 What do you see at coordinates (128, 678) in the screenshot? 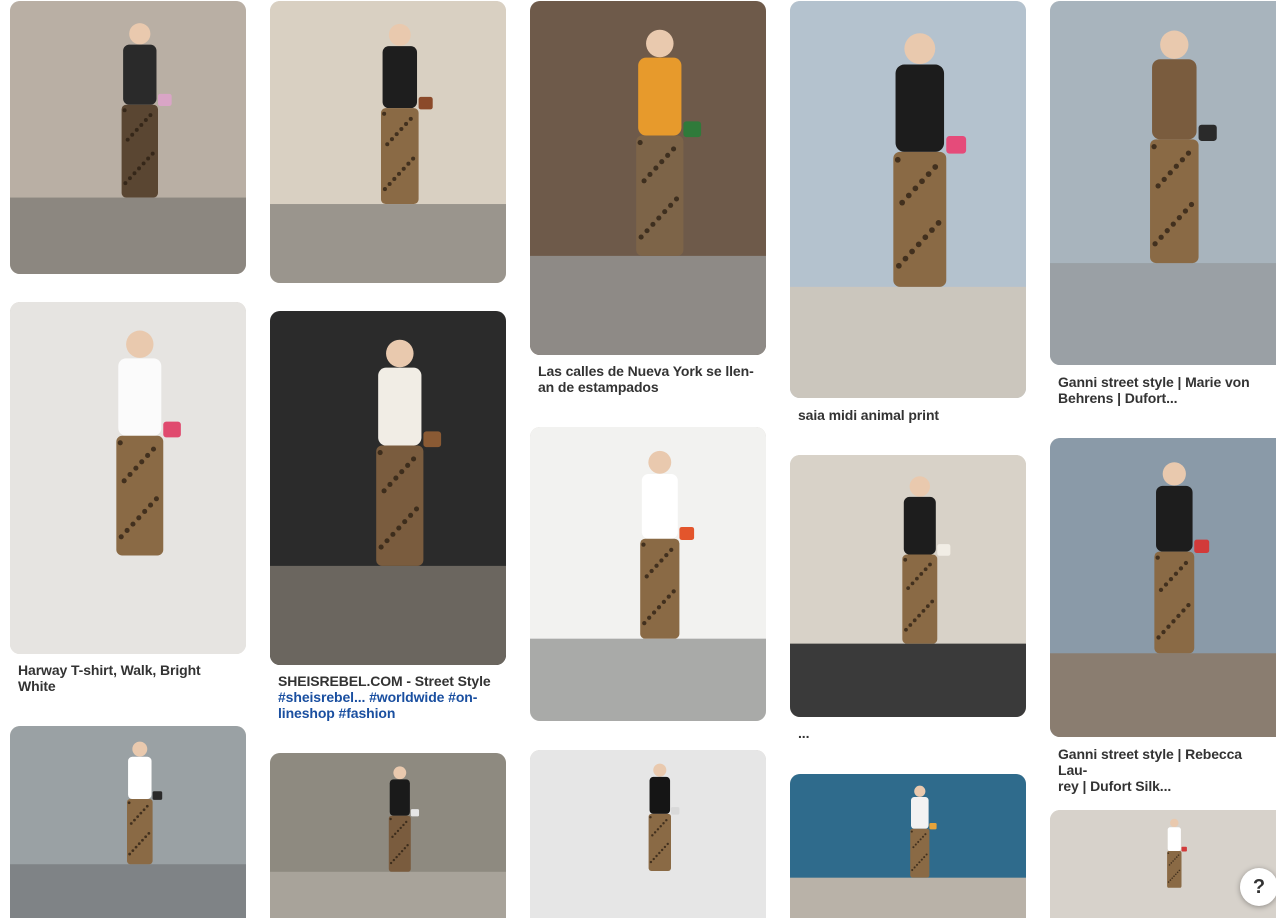
I see `pin-title: Harway T-shirt, Walk, Bright White` at bounding box center [128, 678].